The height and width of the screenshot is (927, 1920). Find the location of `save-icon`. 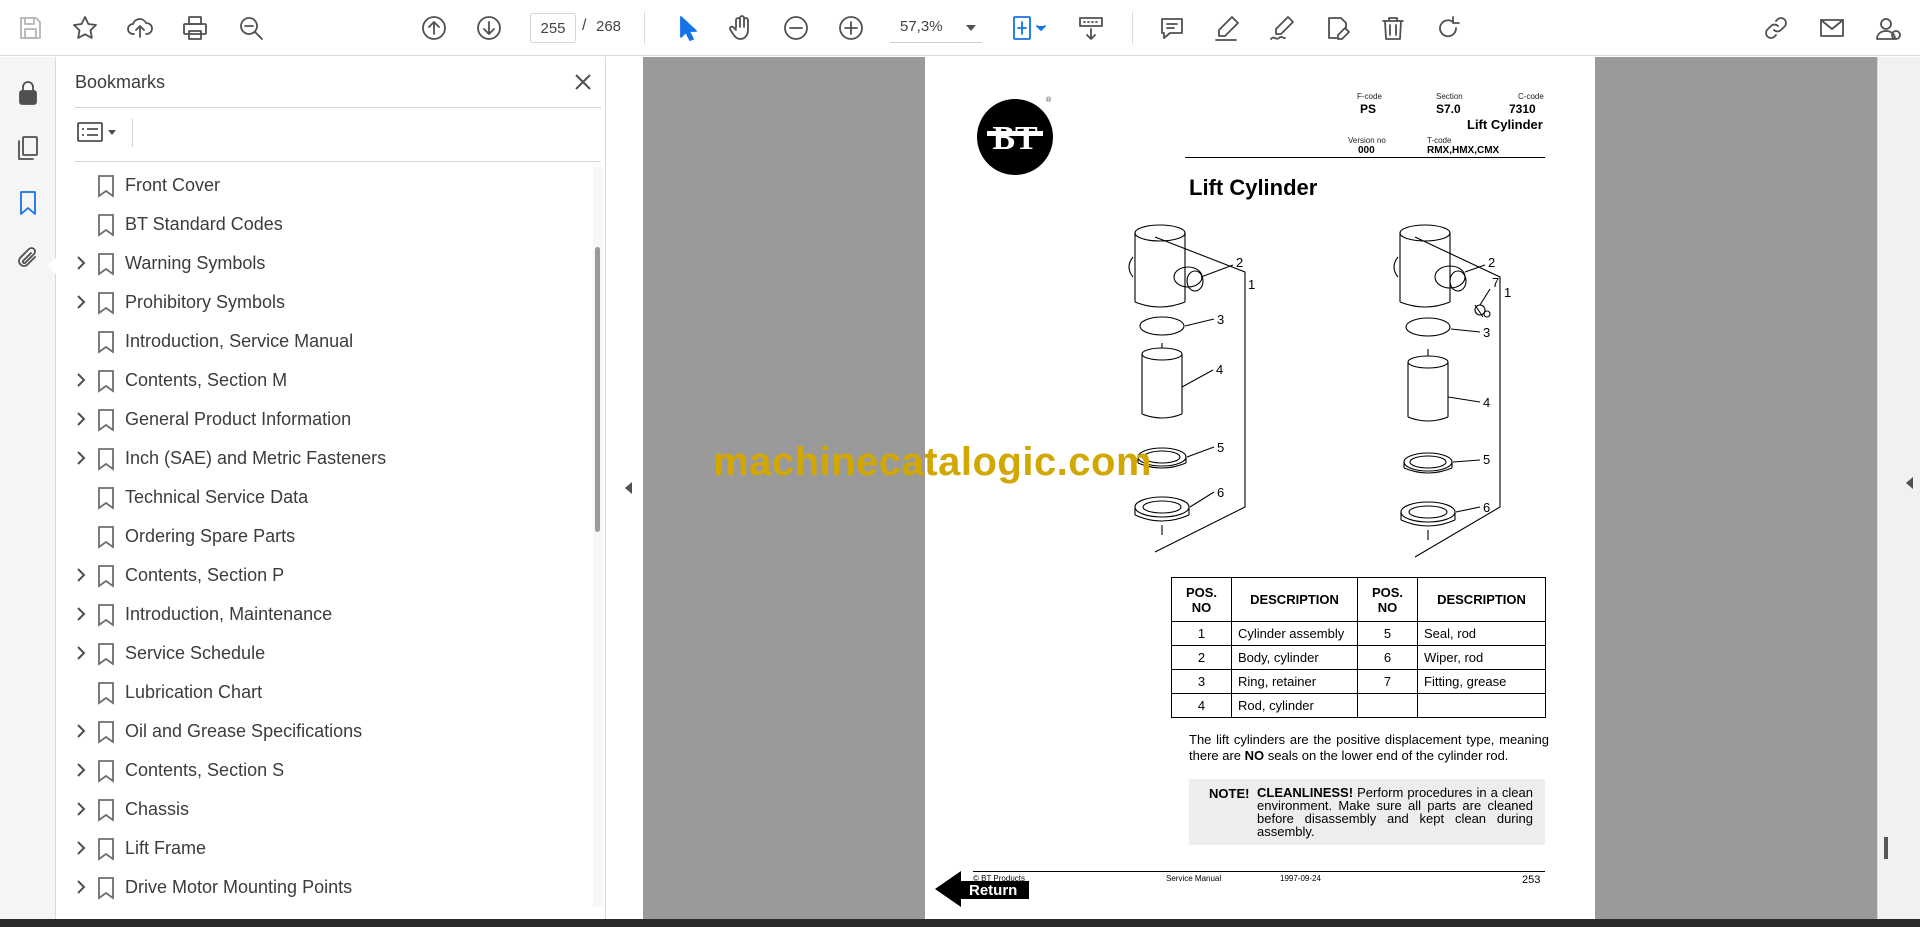

save-icon is located at coordinates (30, 28).